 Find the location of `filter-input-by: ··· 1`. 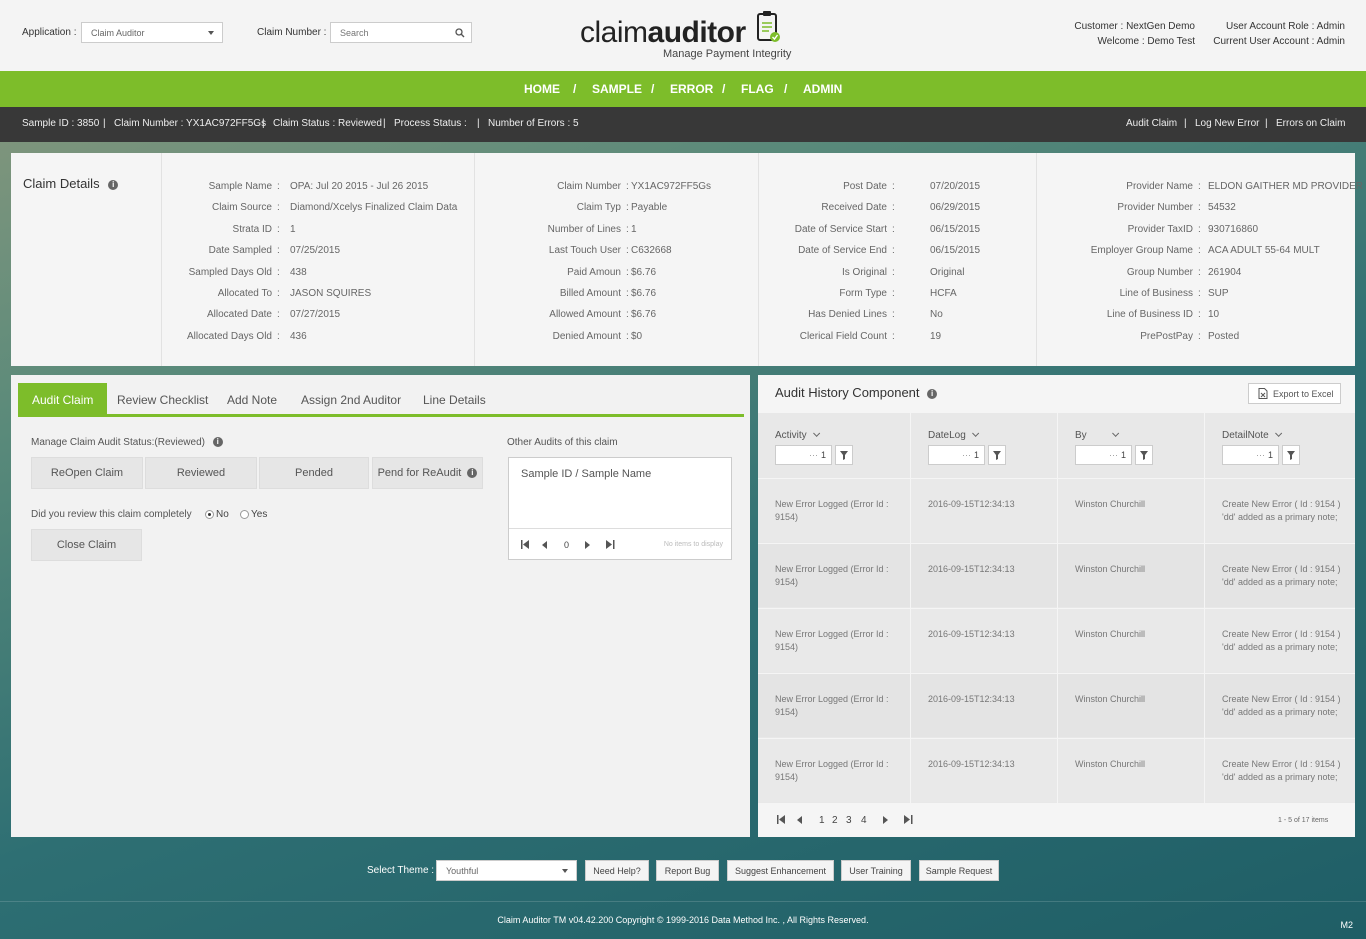

filter-input-by: ··· 1 is located at coordinates (1103, 455).